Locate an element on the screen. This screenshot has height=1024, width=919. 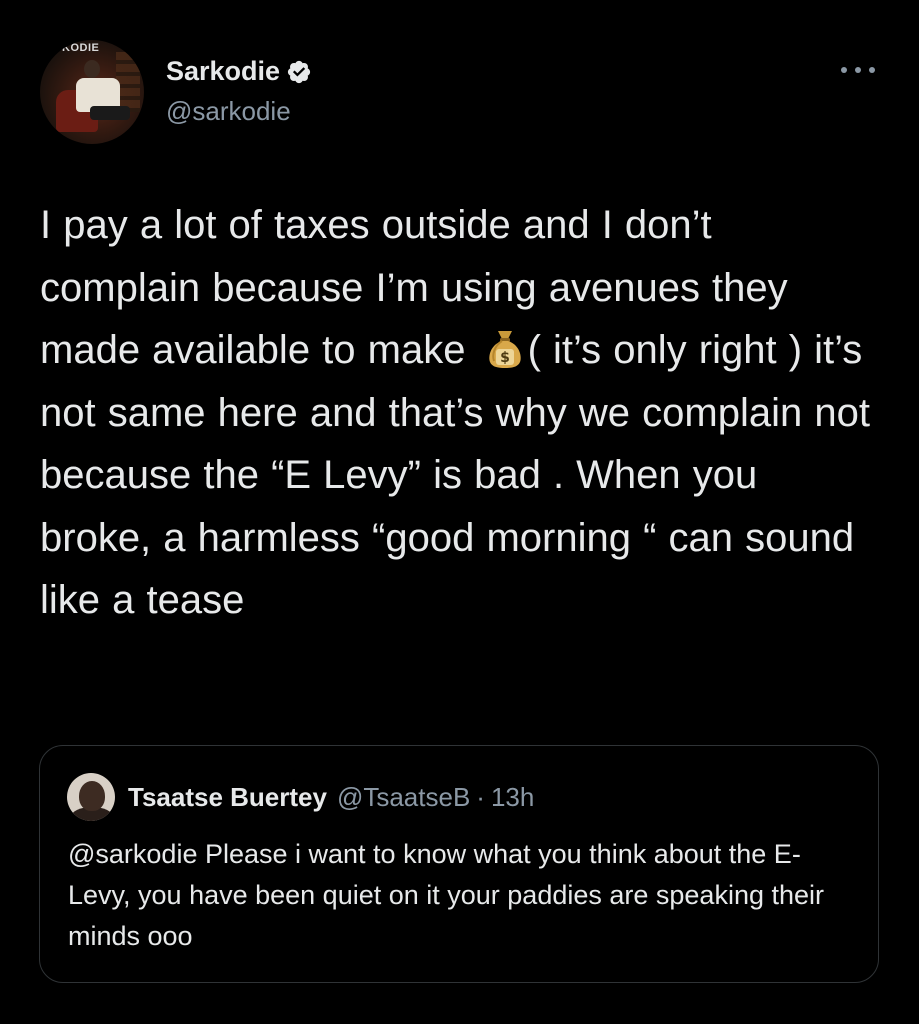
quoted-tweet-time: 13h is located at coordinates (512, 797).